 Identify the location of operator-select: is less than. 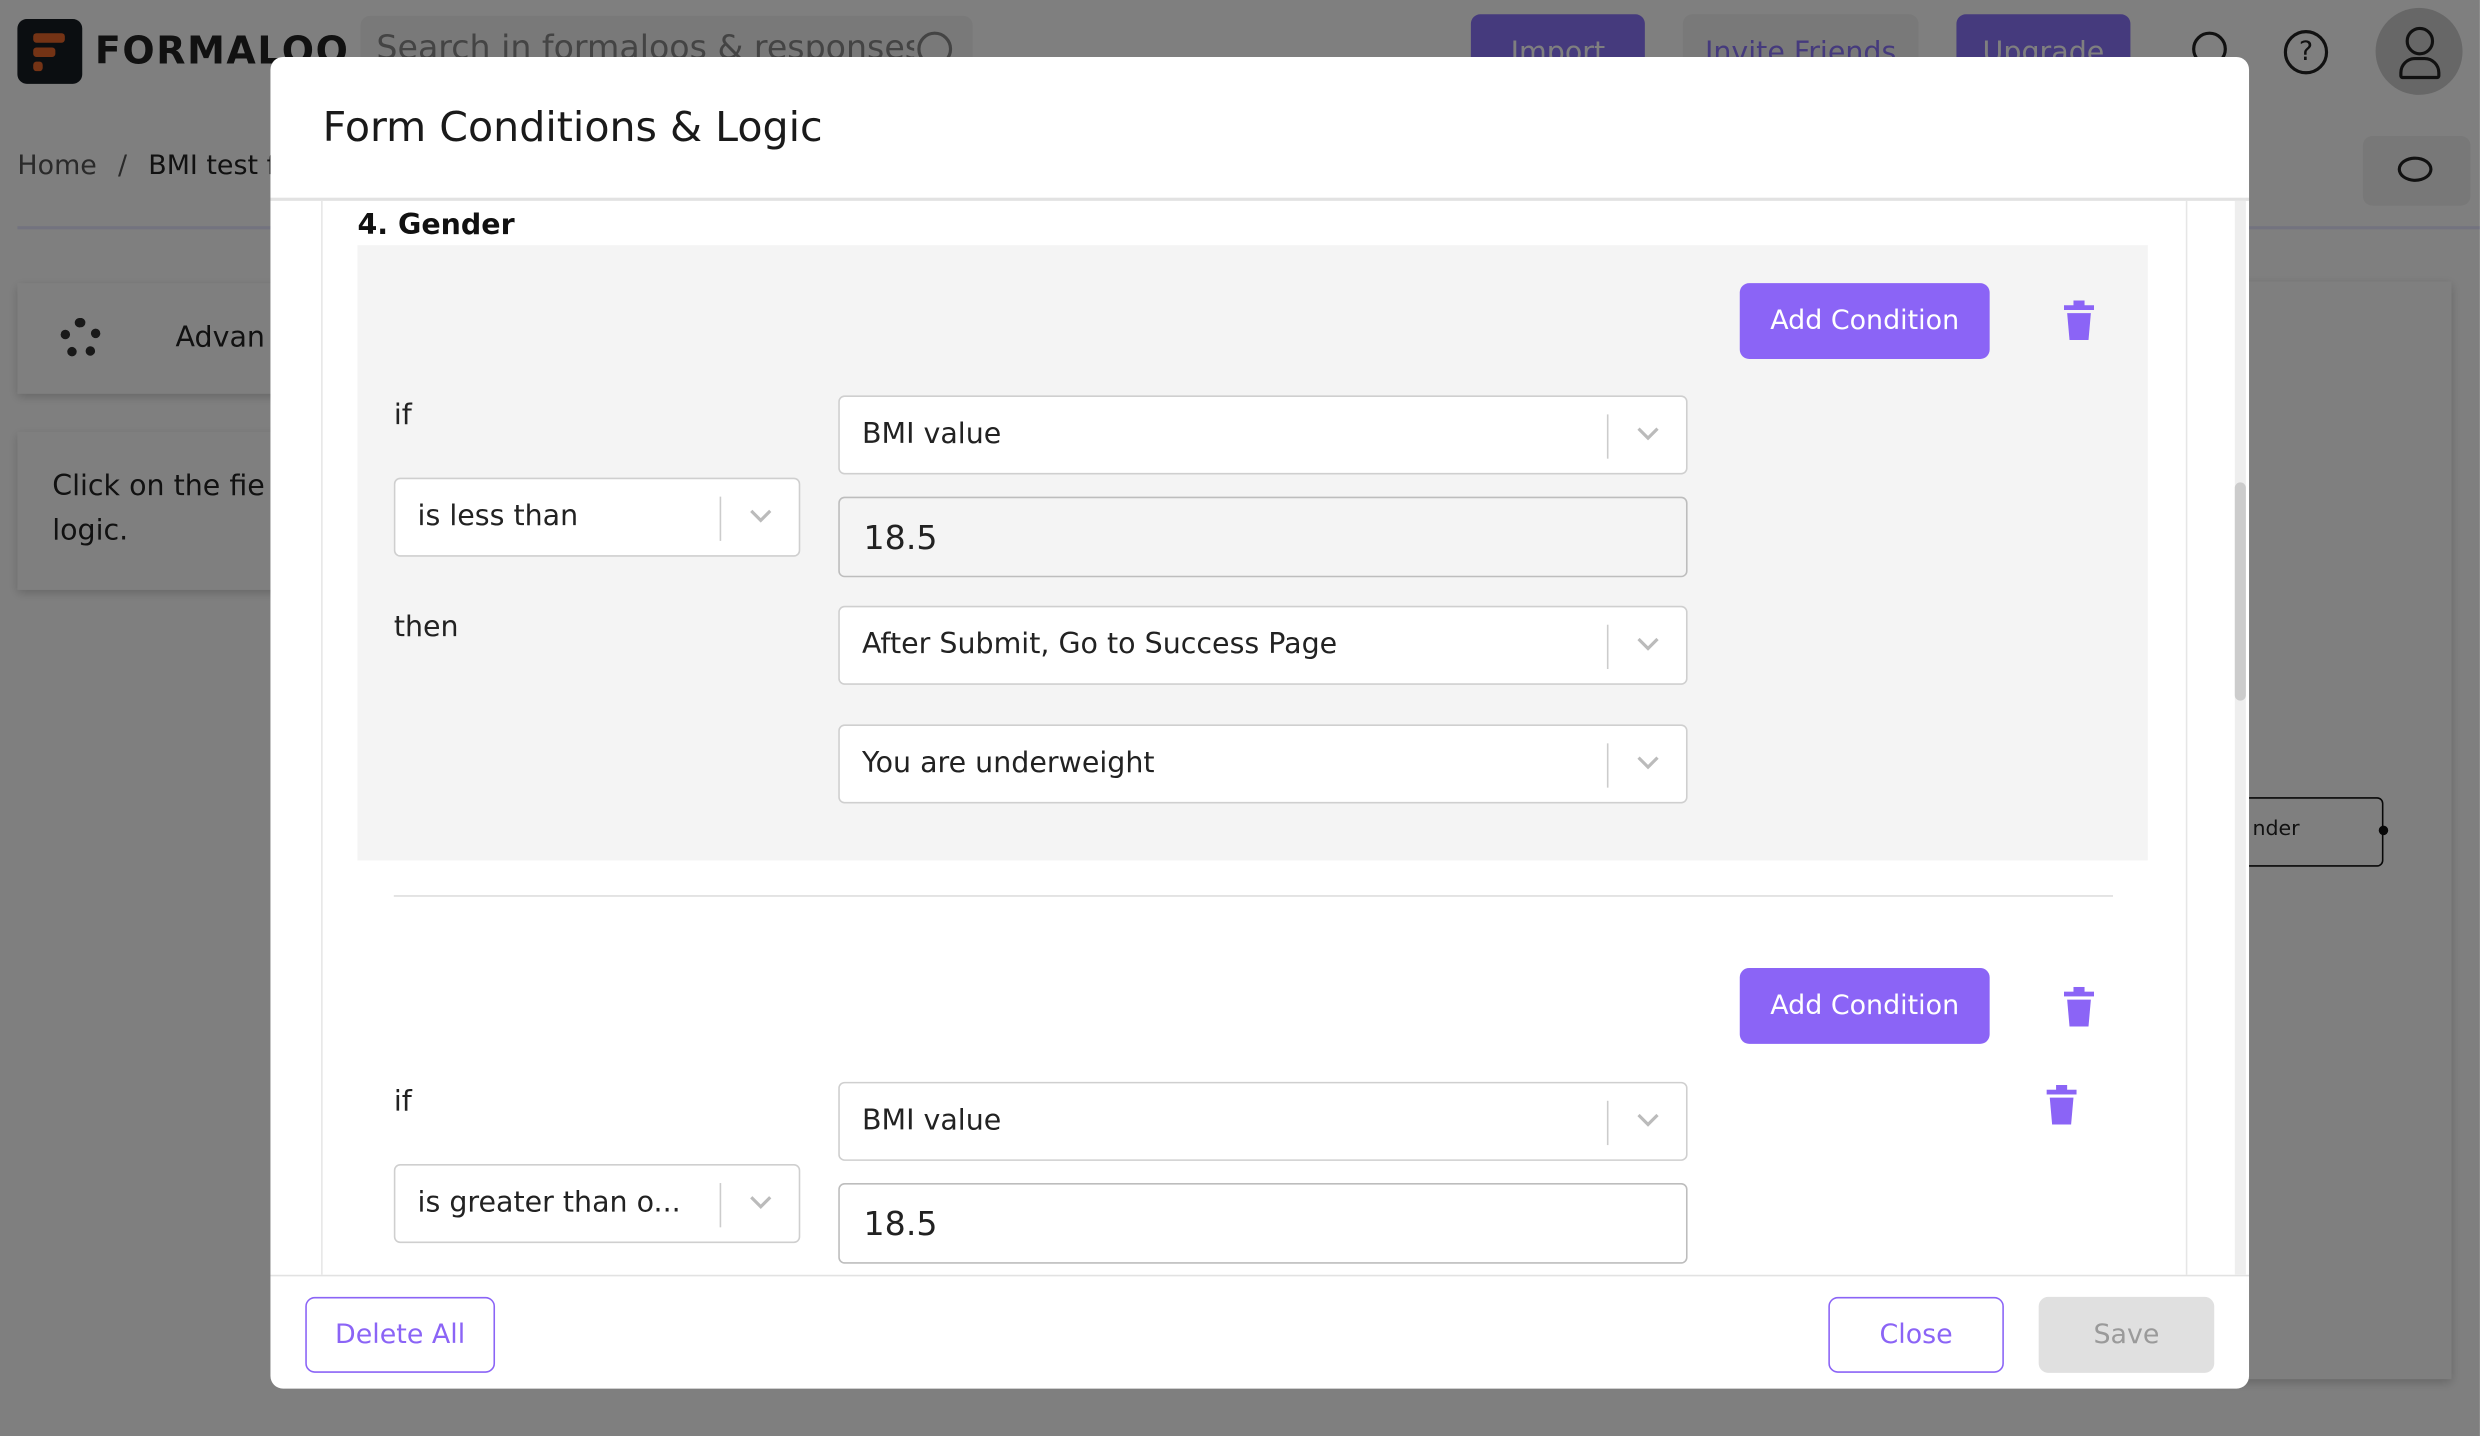
(597, 517).